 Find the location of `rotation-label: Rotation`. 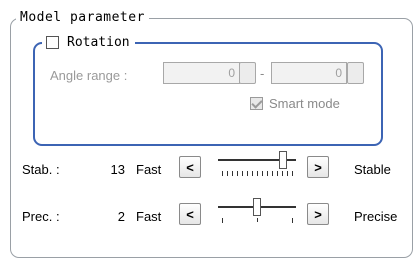

rotation-label: Rotation is located at coordinates (98, 42).